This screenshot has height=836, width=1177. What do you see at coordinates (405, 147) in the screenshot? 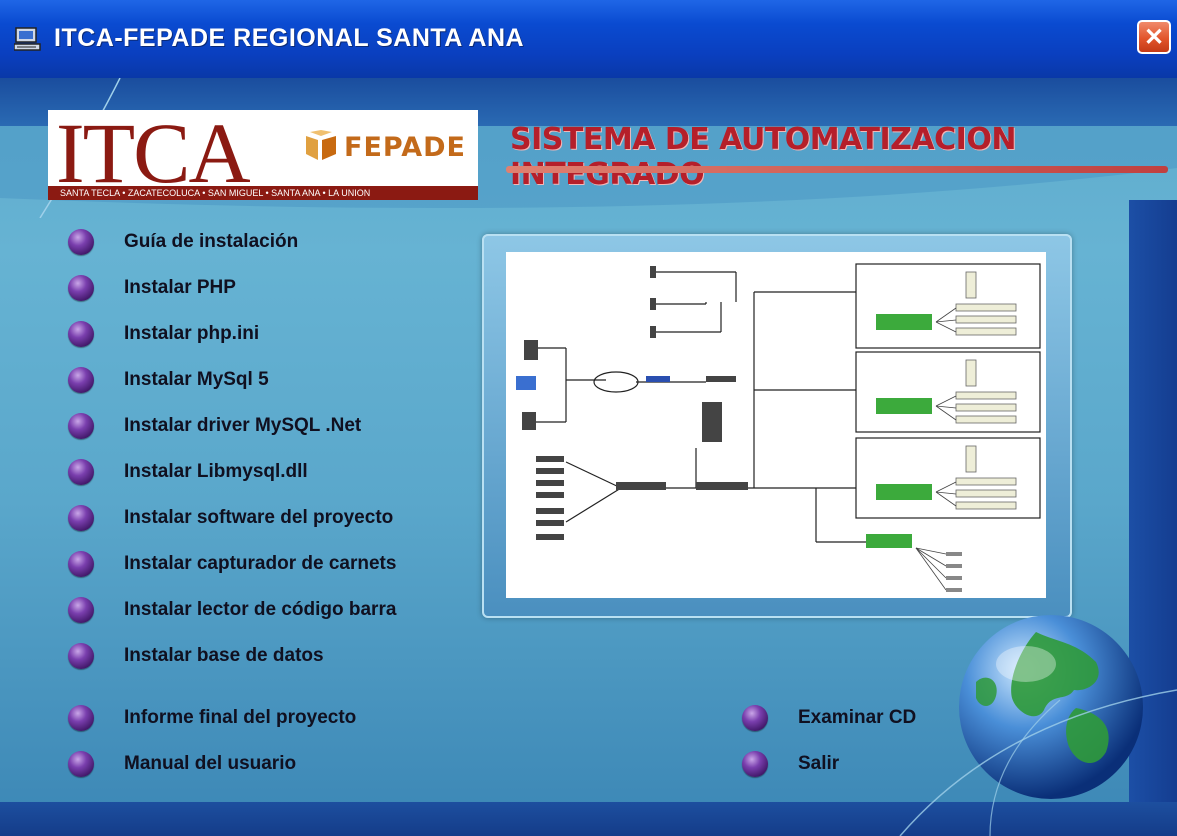
I see `logo-fepade-text: FEPADE` at bounding box center [405, 147].